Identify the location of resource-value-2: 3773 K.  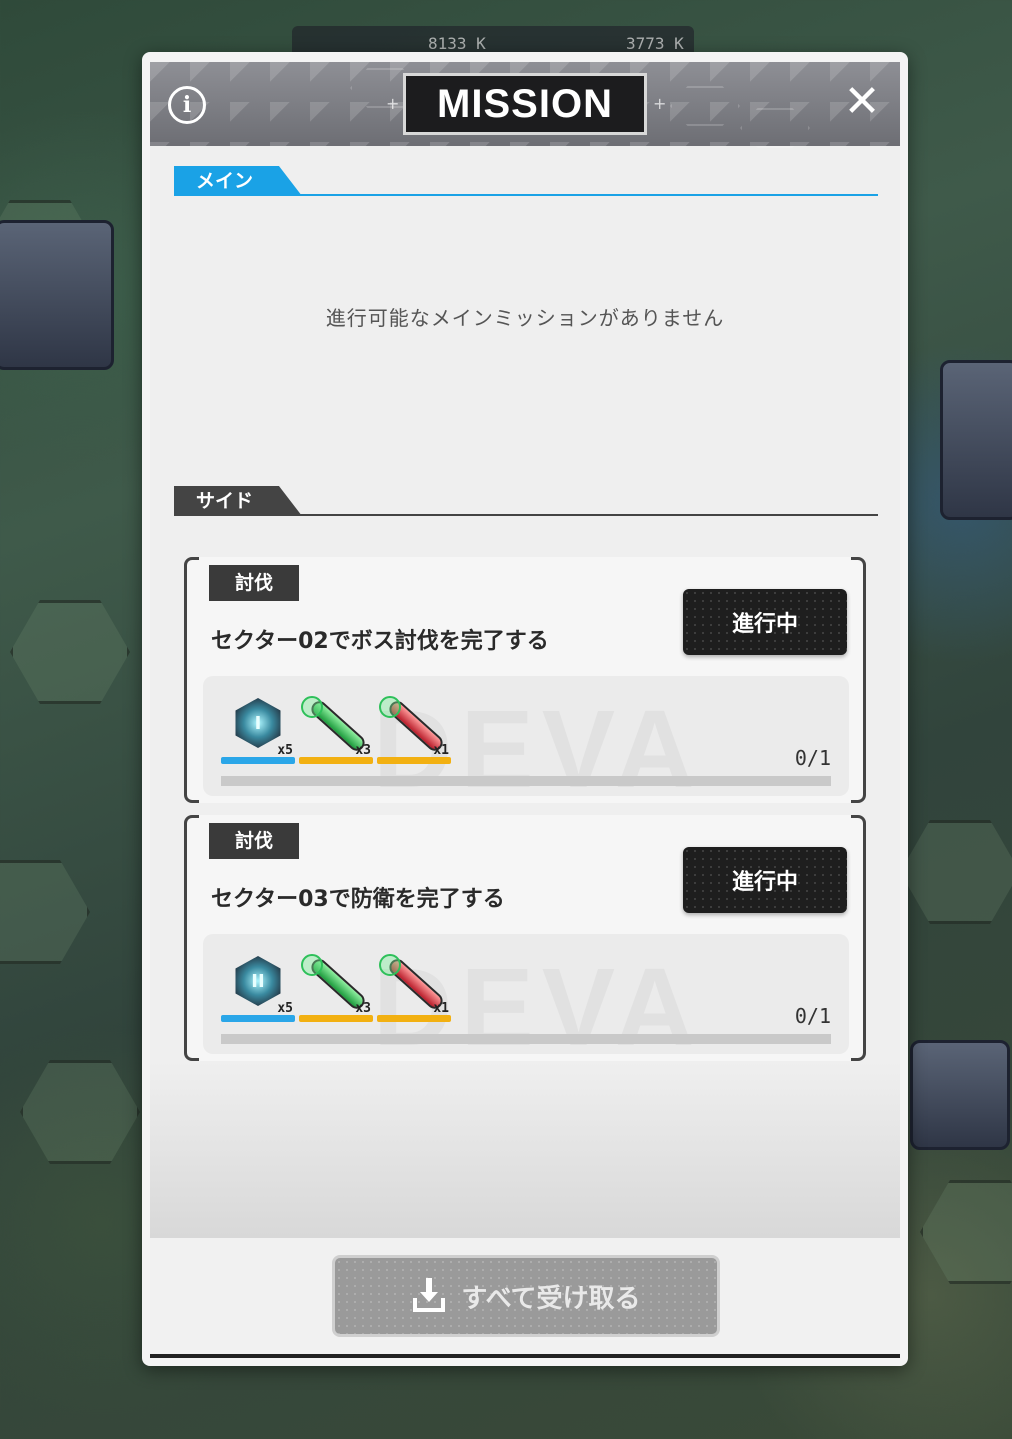
(655, 43).